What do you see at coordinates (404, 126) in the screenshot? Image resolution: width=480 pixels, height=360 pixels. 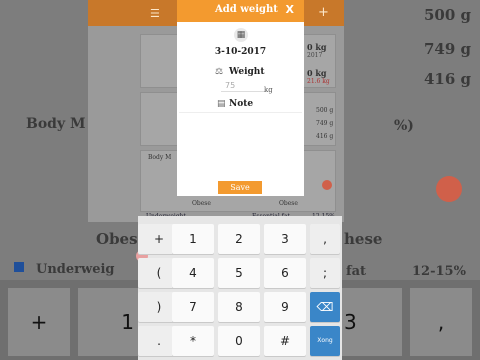 I see `bg-right-percent: %)` at bounding box center [404, 126].